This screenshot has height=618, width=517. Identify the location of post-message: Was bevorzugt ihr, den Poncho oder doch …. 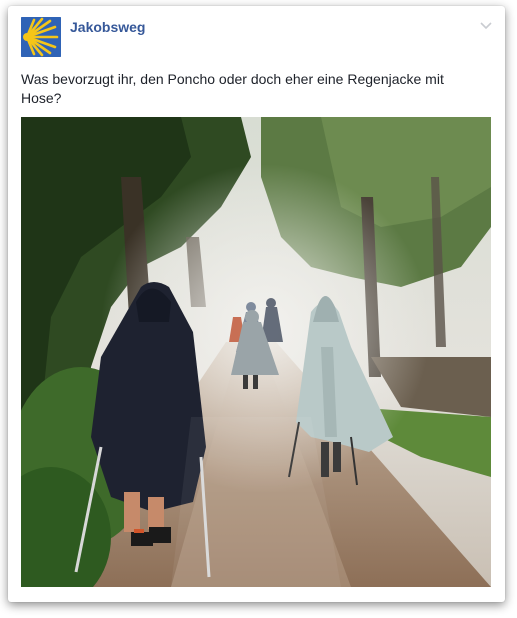
(232, 88).